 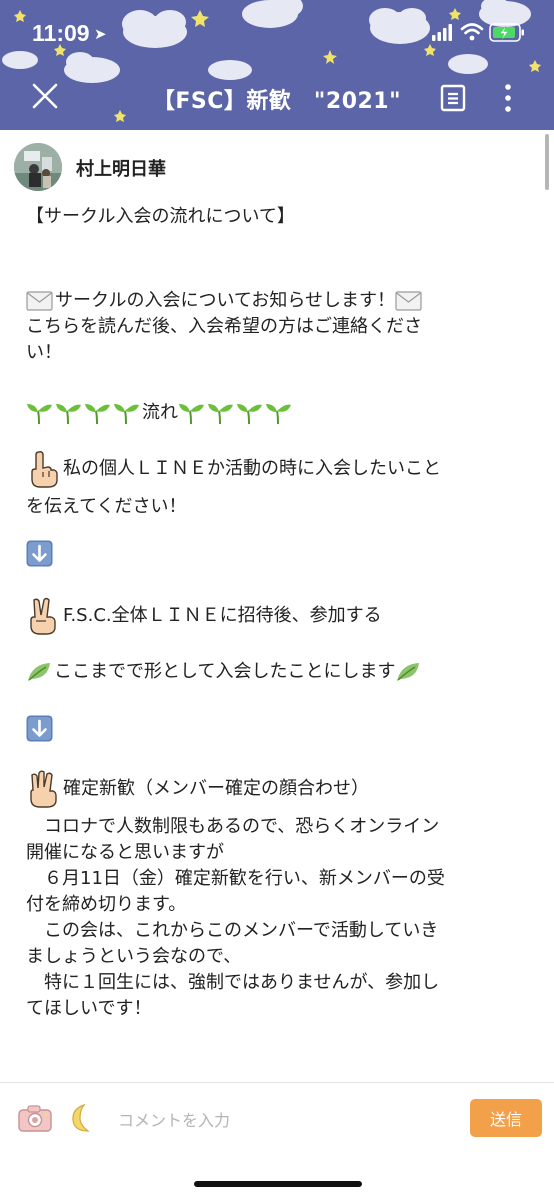 What do you see at coordinates (547, 162) in the screenshot?
I see `scrollbar` at bounding box center [547, 162].